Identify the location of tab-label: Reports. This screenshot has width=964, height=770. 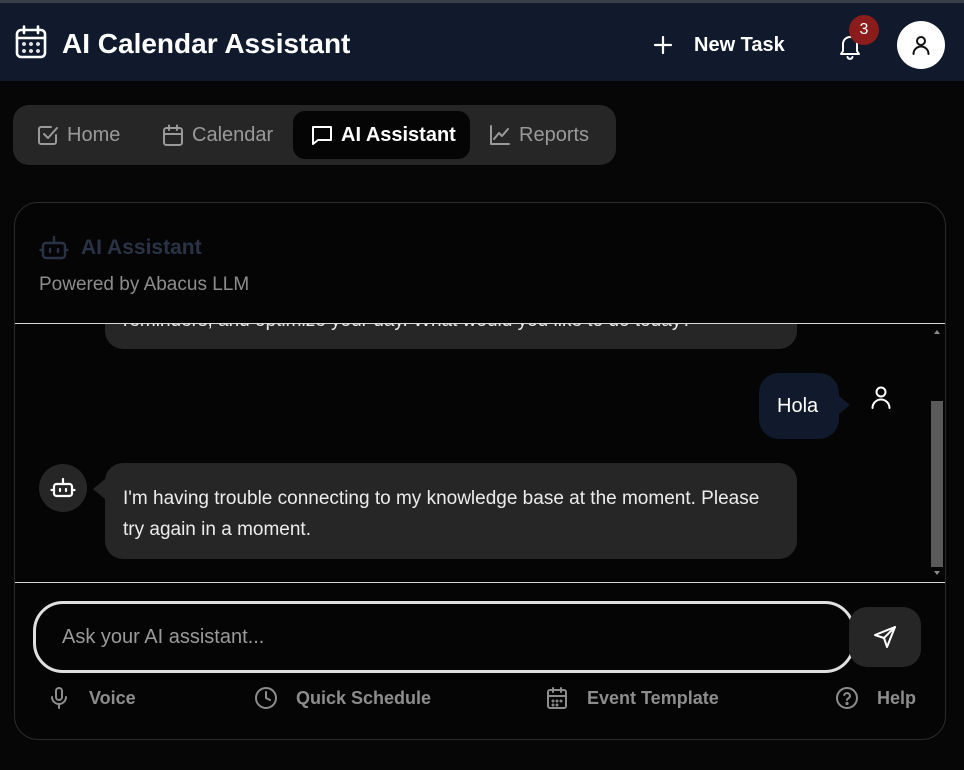
(554, 134).